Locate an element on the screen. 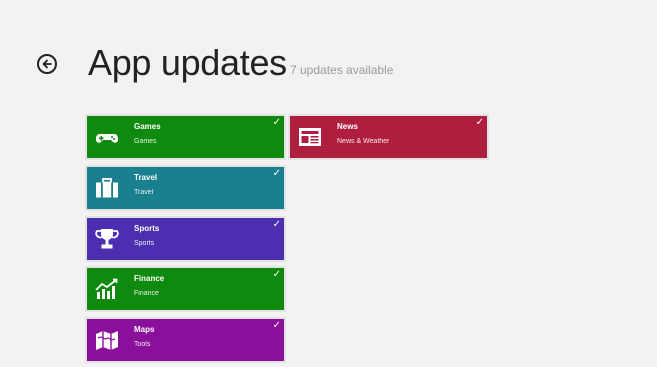 The image size is (657, 367). app-tile-games: Games Games ✓ is located at coordinates (185, 137).